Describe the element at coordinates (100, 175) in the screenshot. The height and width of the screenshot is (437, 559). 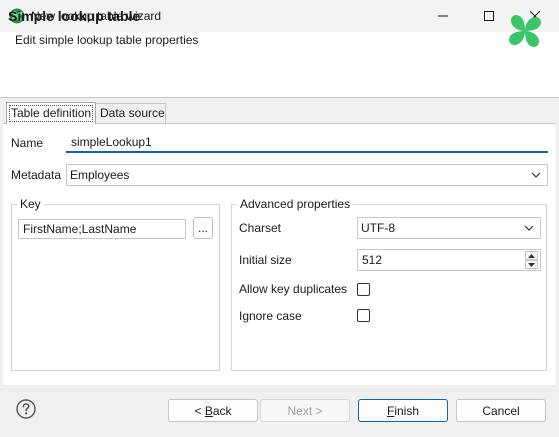
I see `metadata-value: Employees` at that location.